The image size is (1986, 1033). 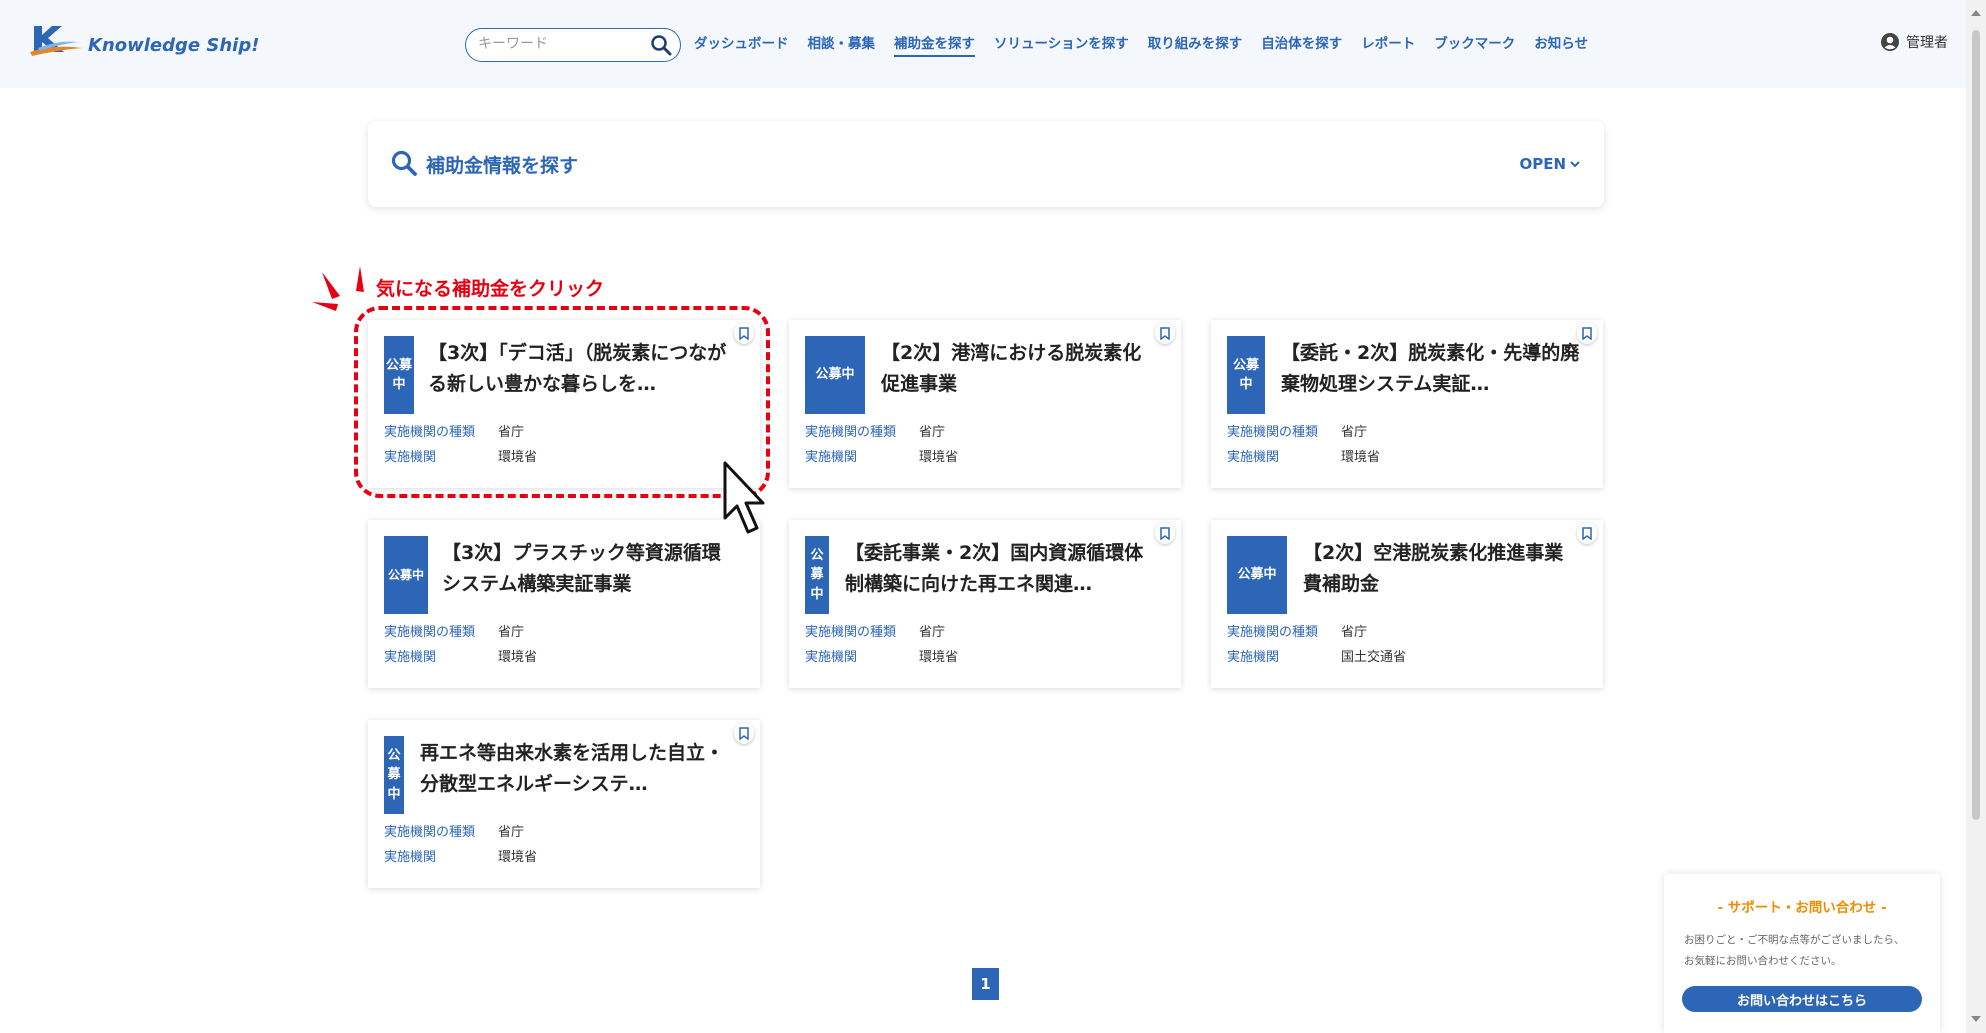 What do you see at coordinates (1019, 369) in the screenshot?
I see `card-title: 【2次】港湾における脱炭素化促進事業` at bounding box center [1019, 369].